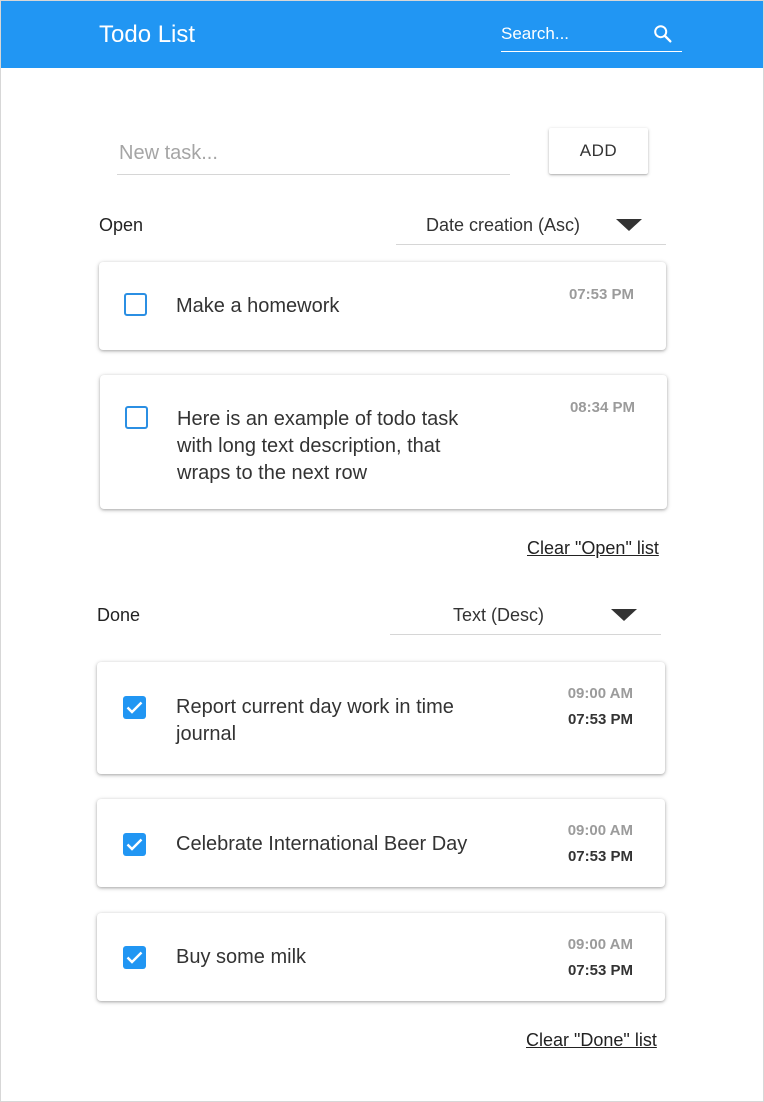 Image resolution: width=764 pixels, height=1102 pixels. What do you see at coordinates (322, 844) in the screenshot?
I see `task-text: Celebrate International Beer Day` at bounding box center [322, 844].